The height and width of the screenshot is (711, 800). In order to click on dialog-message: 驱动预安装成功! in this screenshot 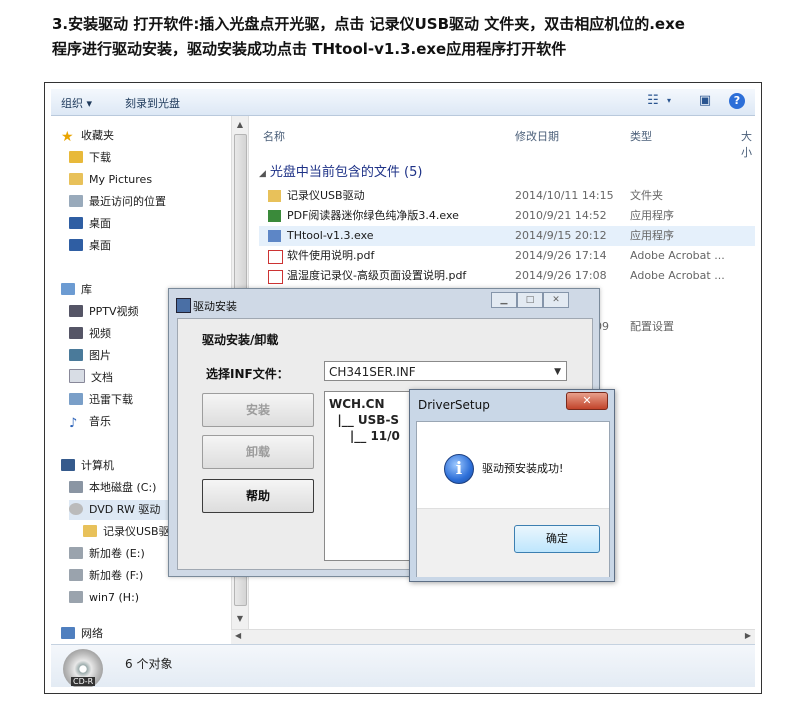, I will do `click(523, 468)`.